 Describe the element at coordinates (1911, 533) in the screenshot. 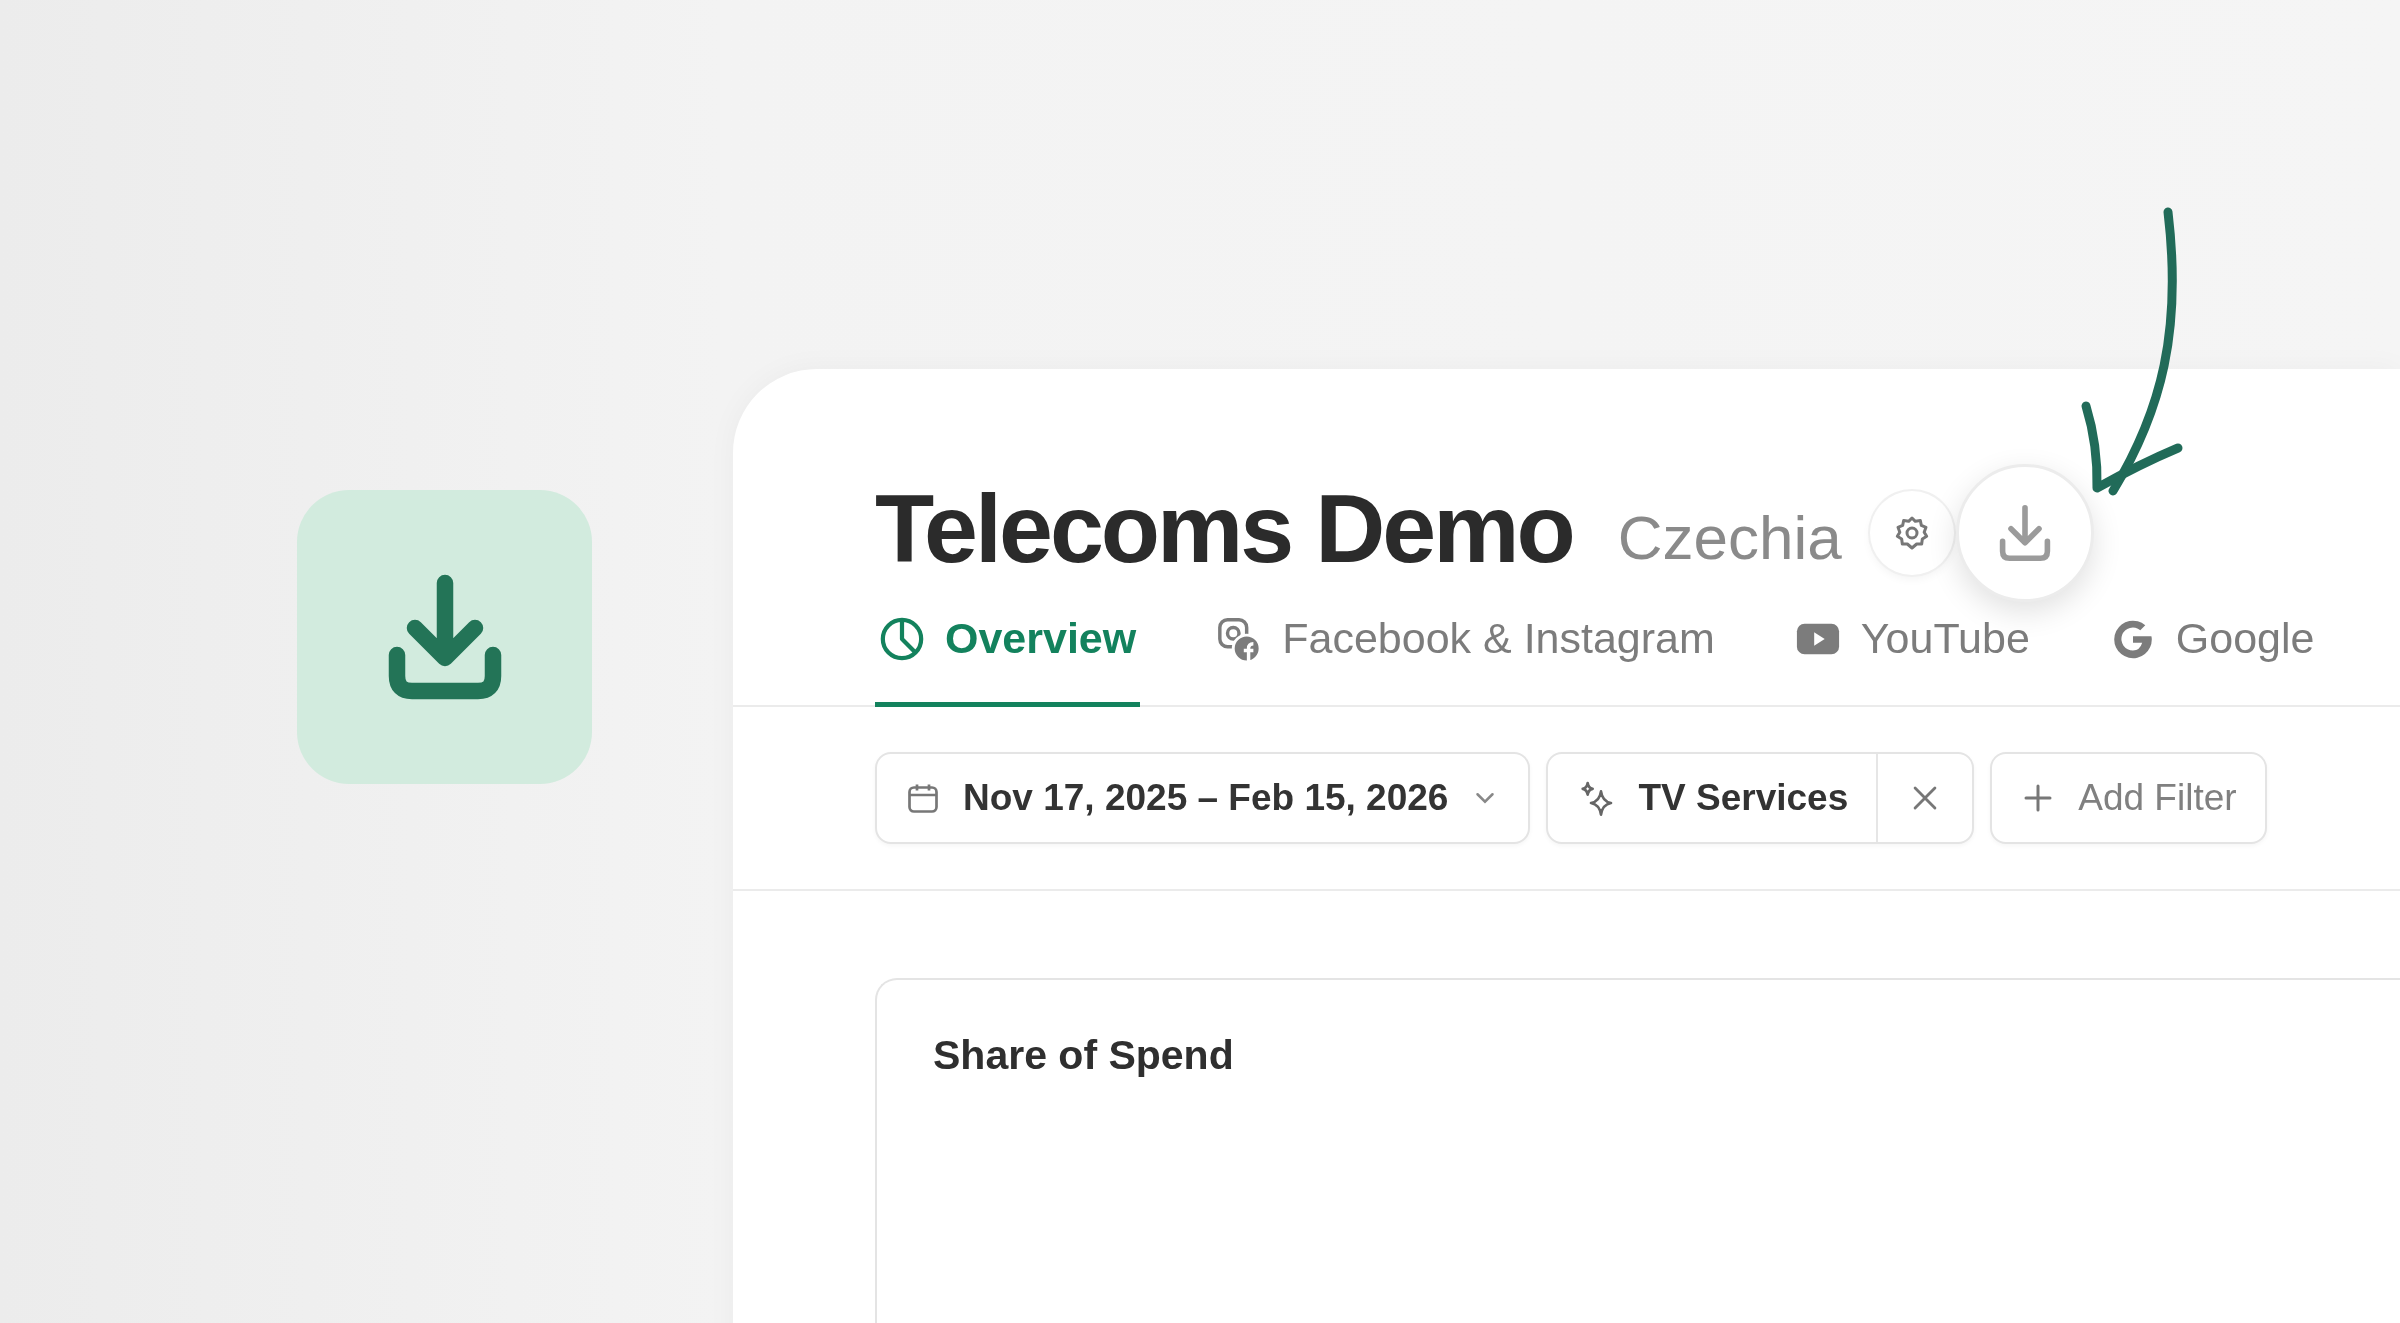

I see `settings-button` at that location.